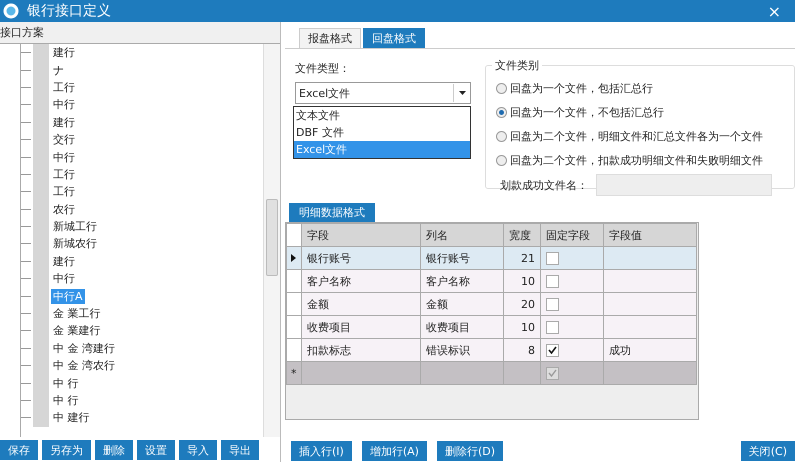  Describe the element at coordinates (69, 11) in the screenshot. I see `window-title: 银行接口定义` at that location.